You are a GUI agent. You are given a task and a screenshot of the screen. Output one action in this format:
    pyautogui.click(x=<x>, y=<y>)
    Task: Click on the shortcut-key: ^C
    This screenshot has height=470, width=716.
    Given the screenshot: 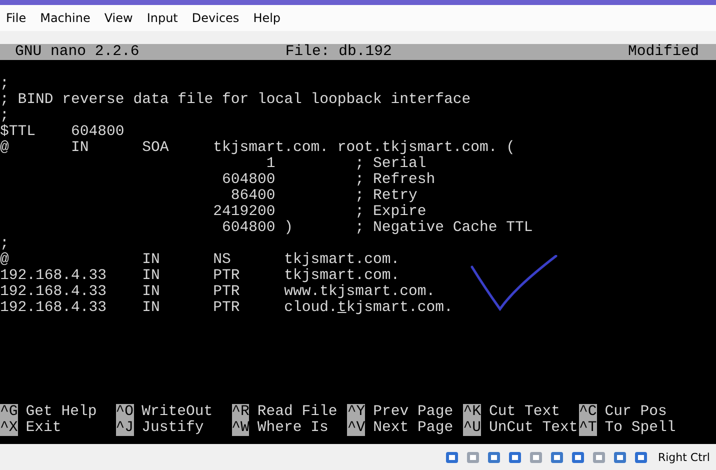 What is the action you would take?
    pyautogui.click(x=587, y=412)
    